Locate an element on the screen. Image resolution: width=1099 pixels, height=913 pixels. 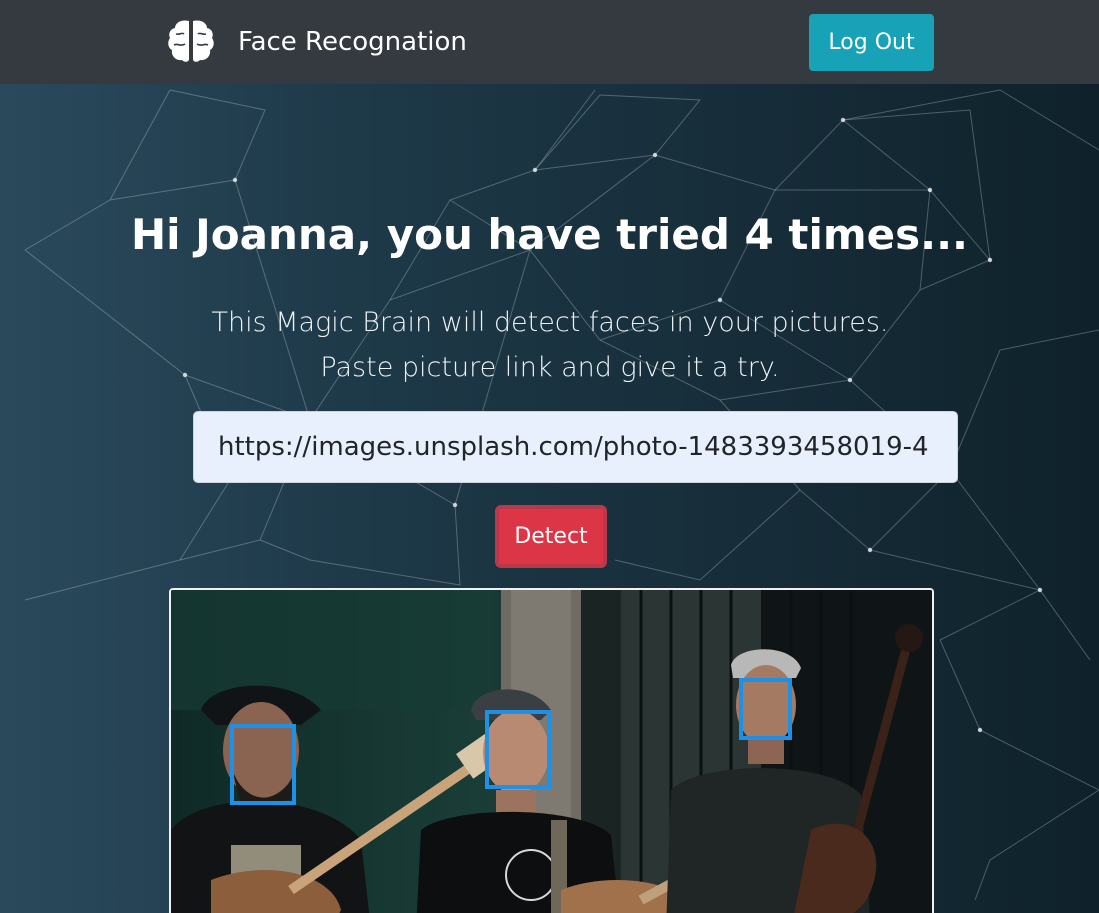
app-title: Face Recognation is located at coordinates (352, 42).